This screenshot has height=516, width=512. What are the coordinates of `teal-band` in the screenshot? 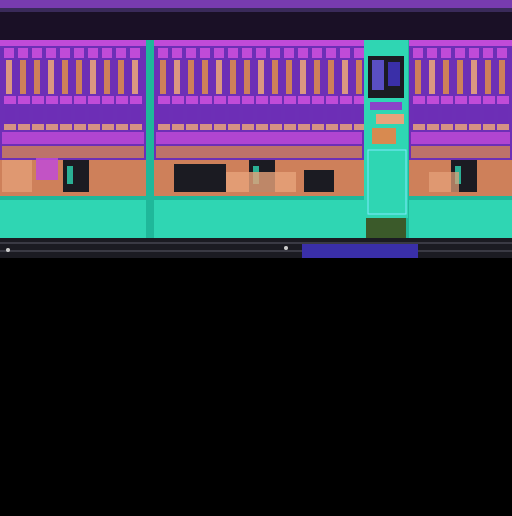 It's located at (256, 217).